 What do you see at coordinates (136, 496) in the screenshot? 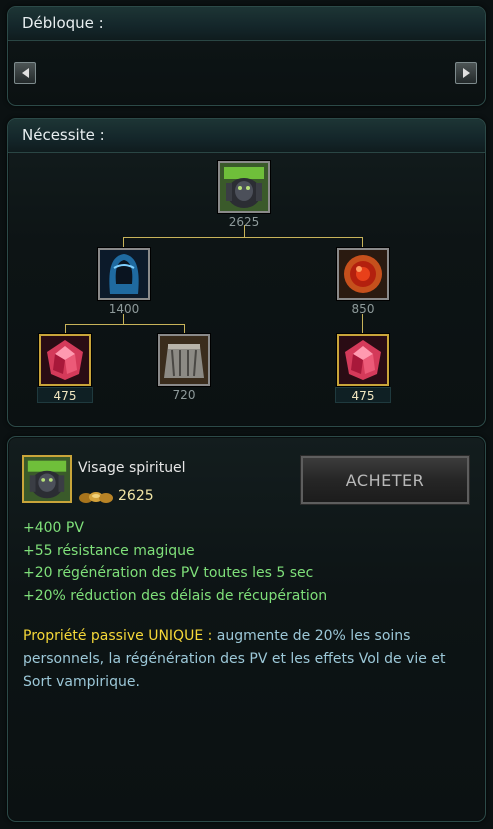
I see `item-cost: 2625` at bounding box center [136, 496].